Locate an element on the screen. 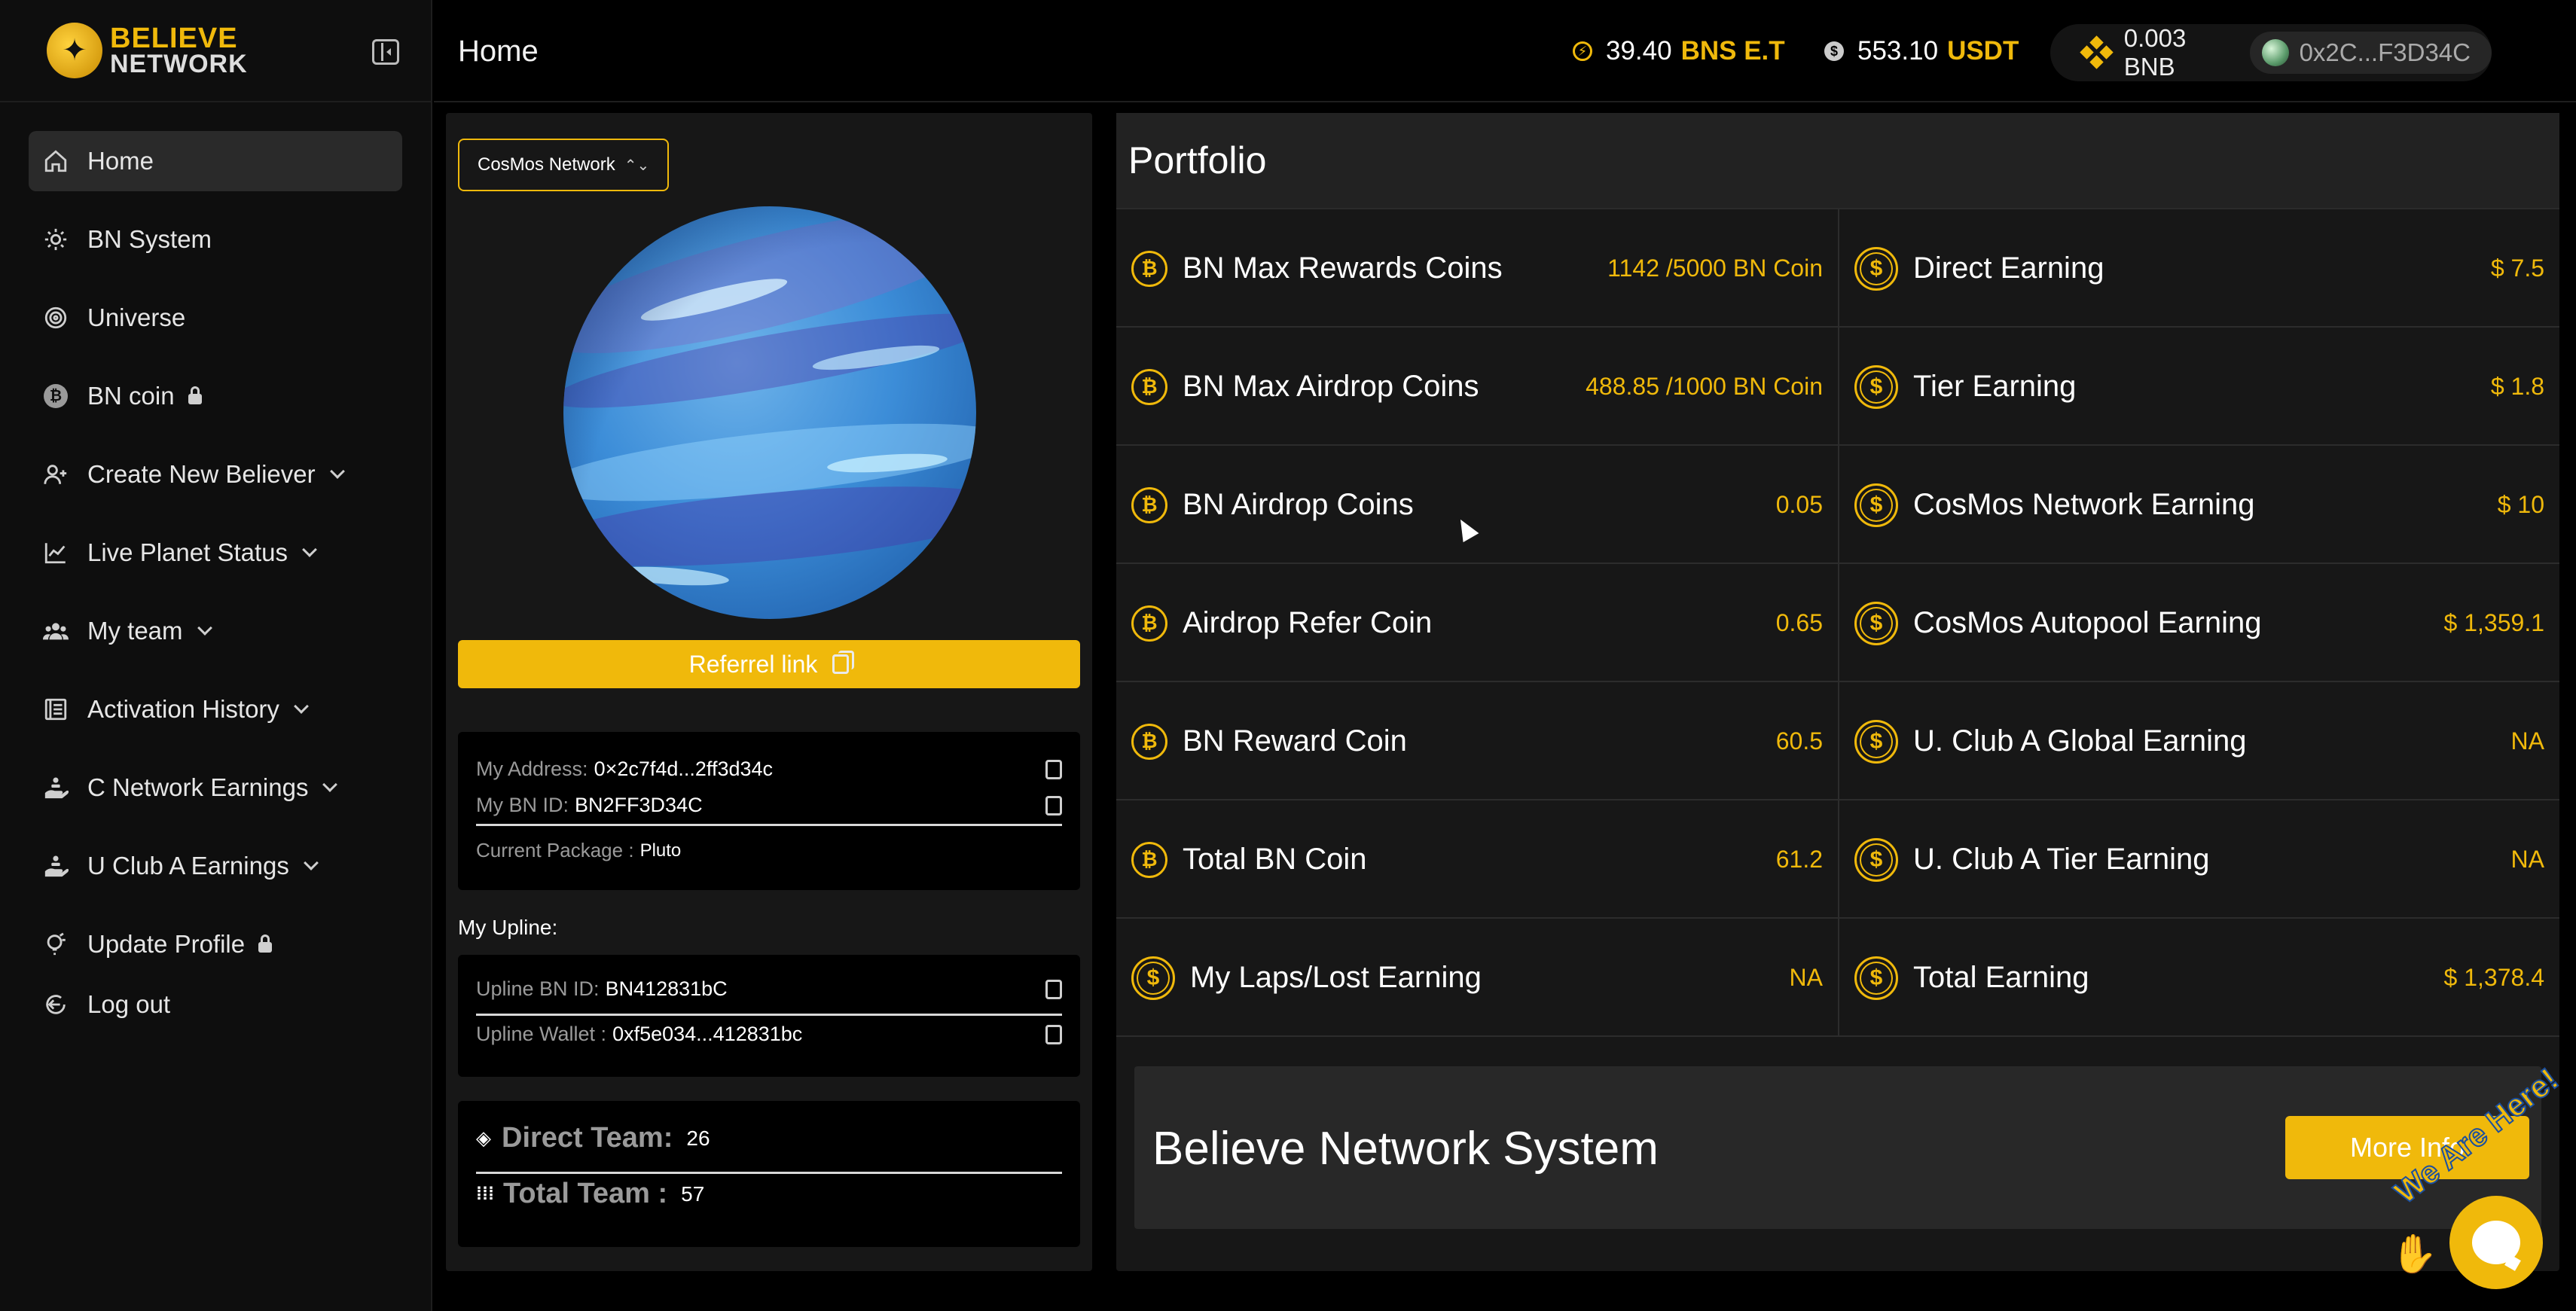 The height and width of the screenshot is (1311, 2576). wallet-address-button: 0x2C...F3D34C is located at coordinates (2371, 53).